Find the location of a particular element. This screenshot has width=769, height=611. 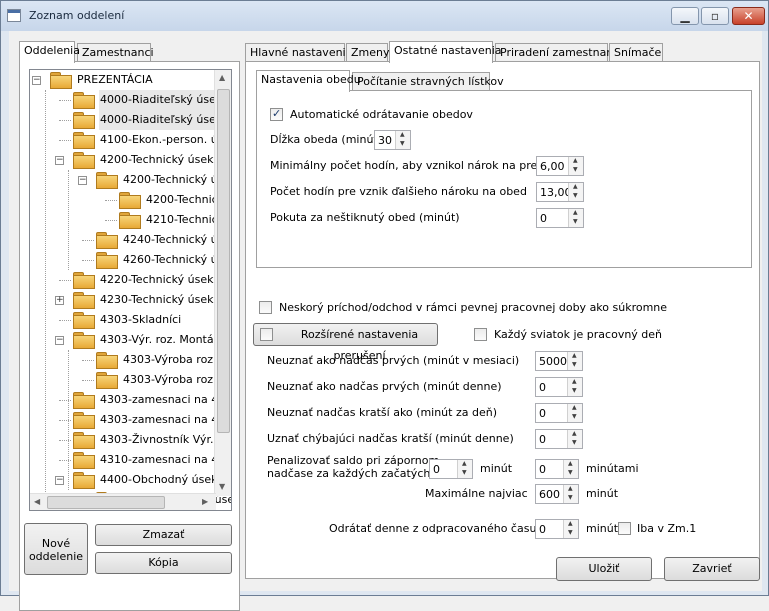

subtab-pocitanie-stravnych-listkov: Počítanie stravných lístkov is located at coordinates (428, 82).